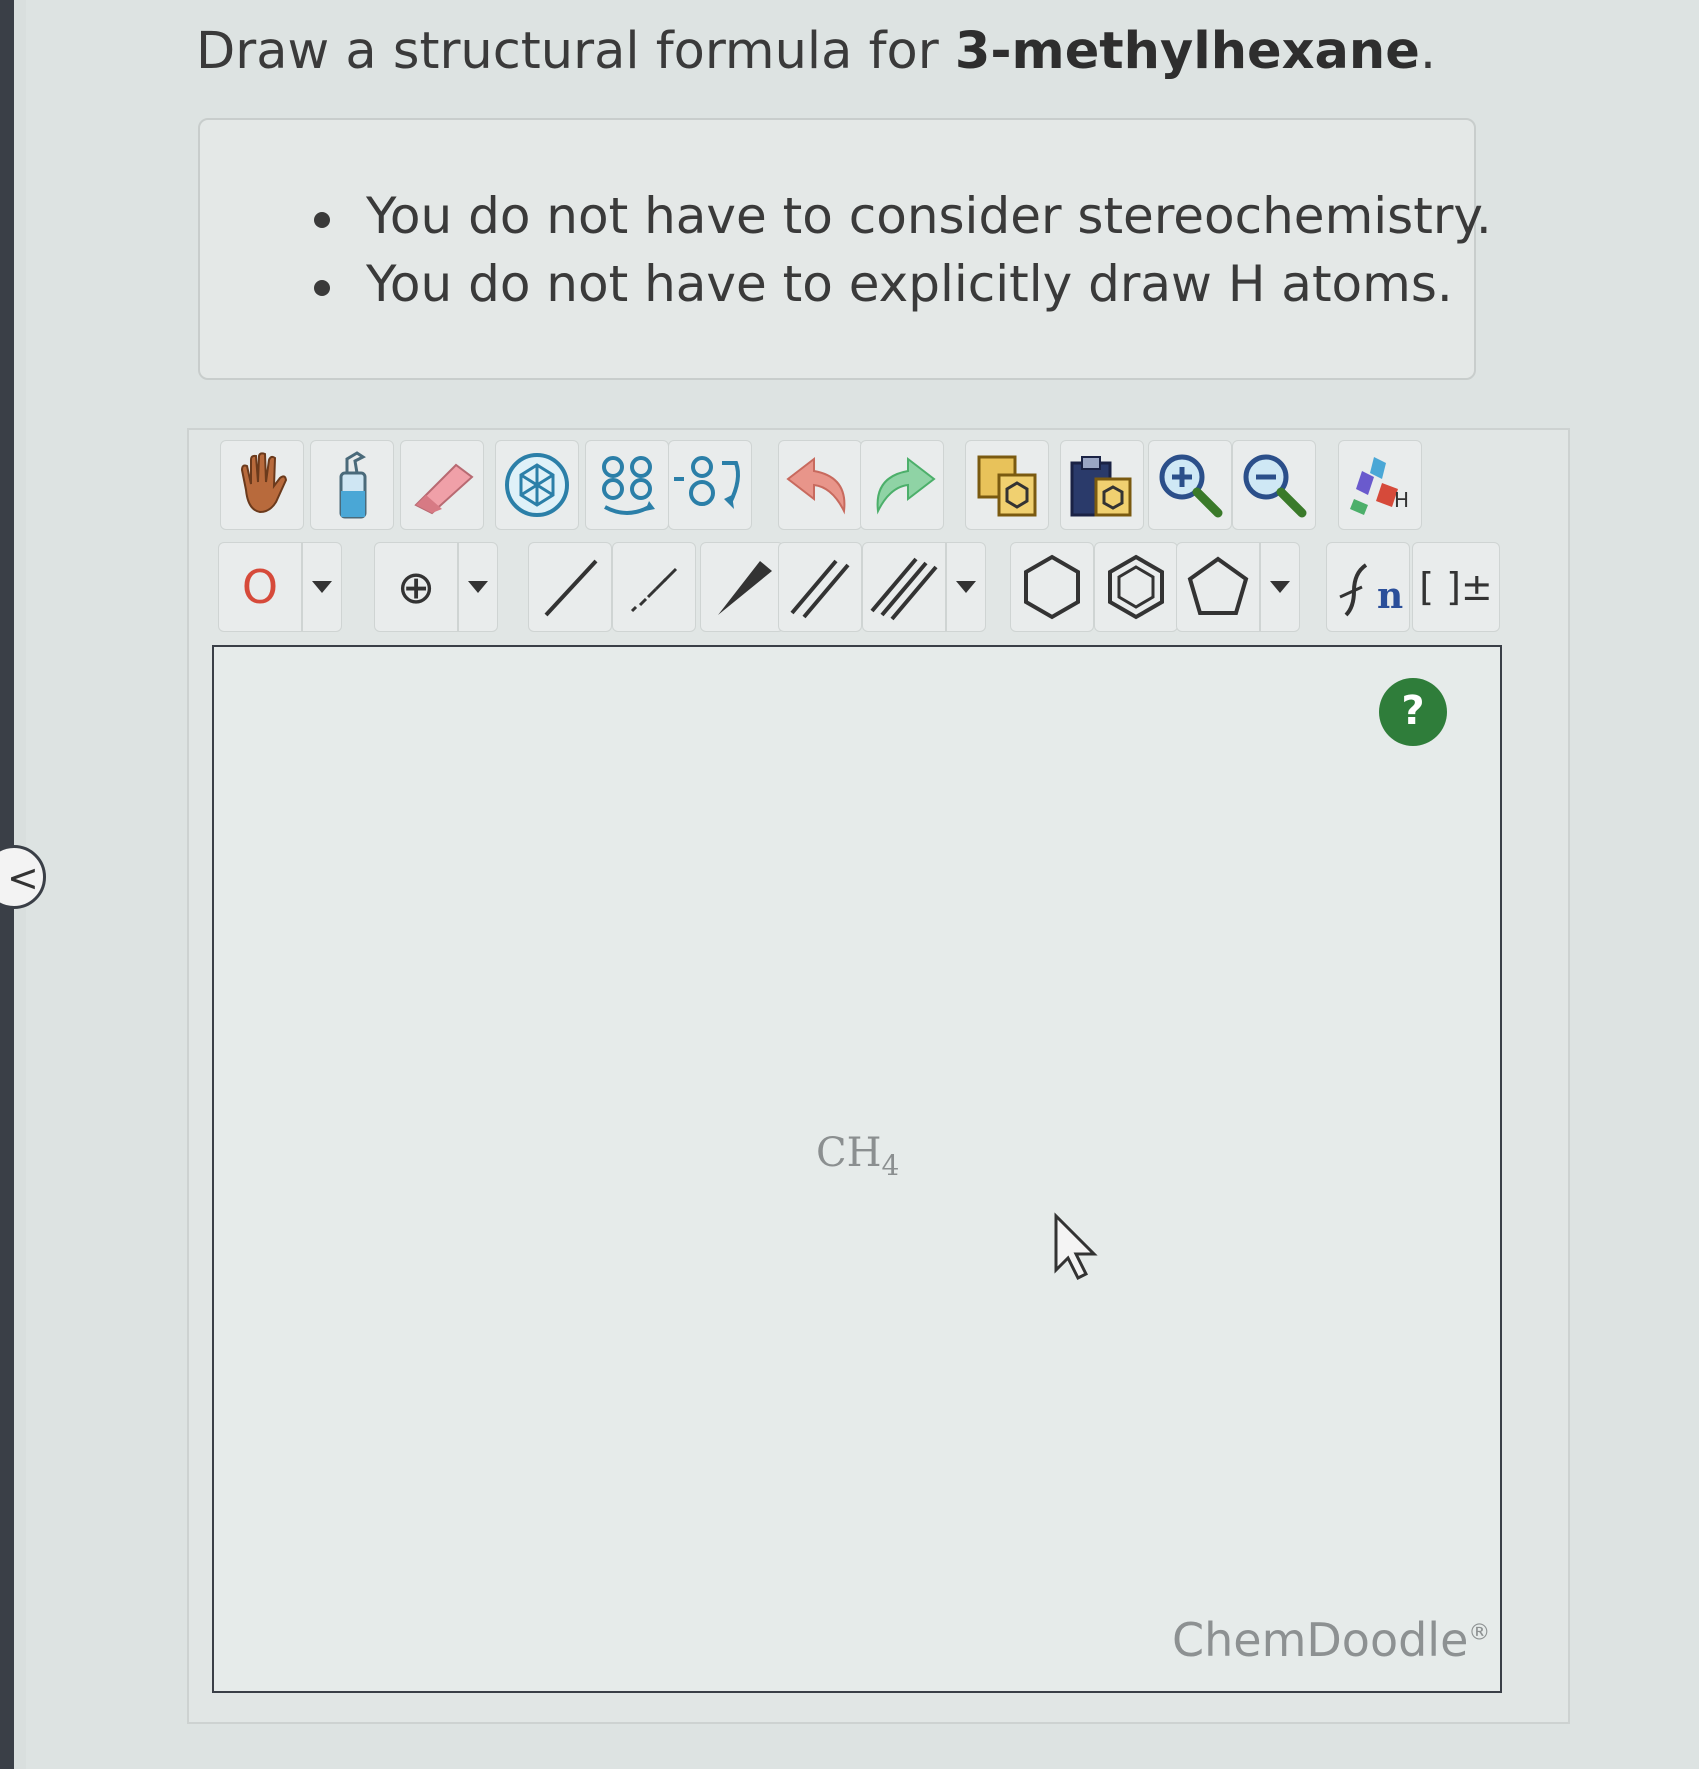 Image resolution: width=1699 pixels, height=1769 pixels. I want to click on flip-icon, so click(628, 485).